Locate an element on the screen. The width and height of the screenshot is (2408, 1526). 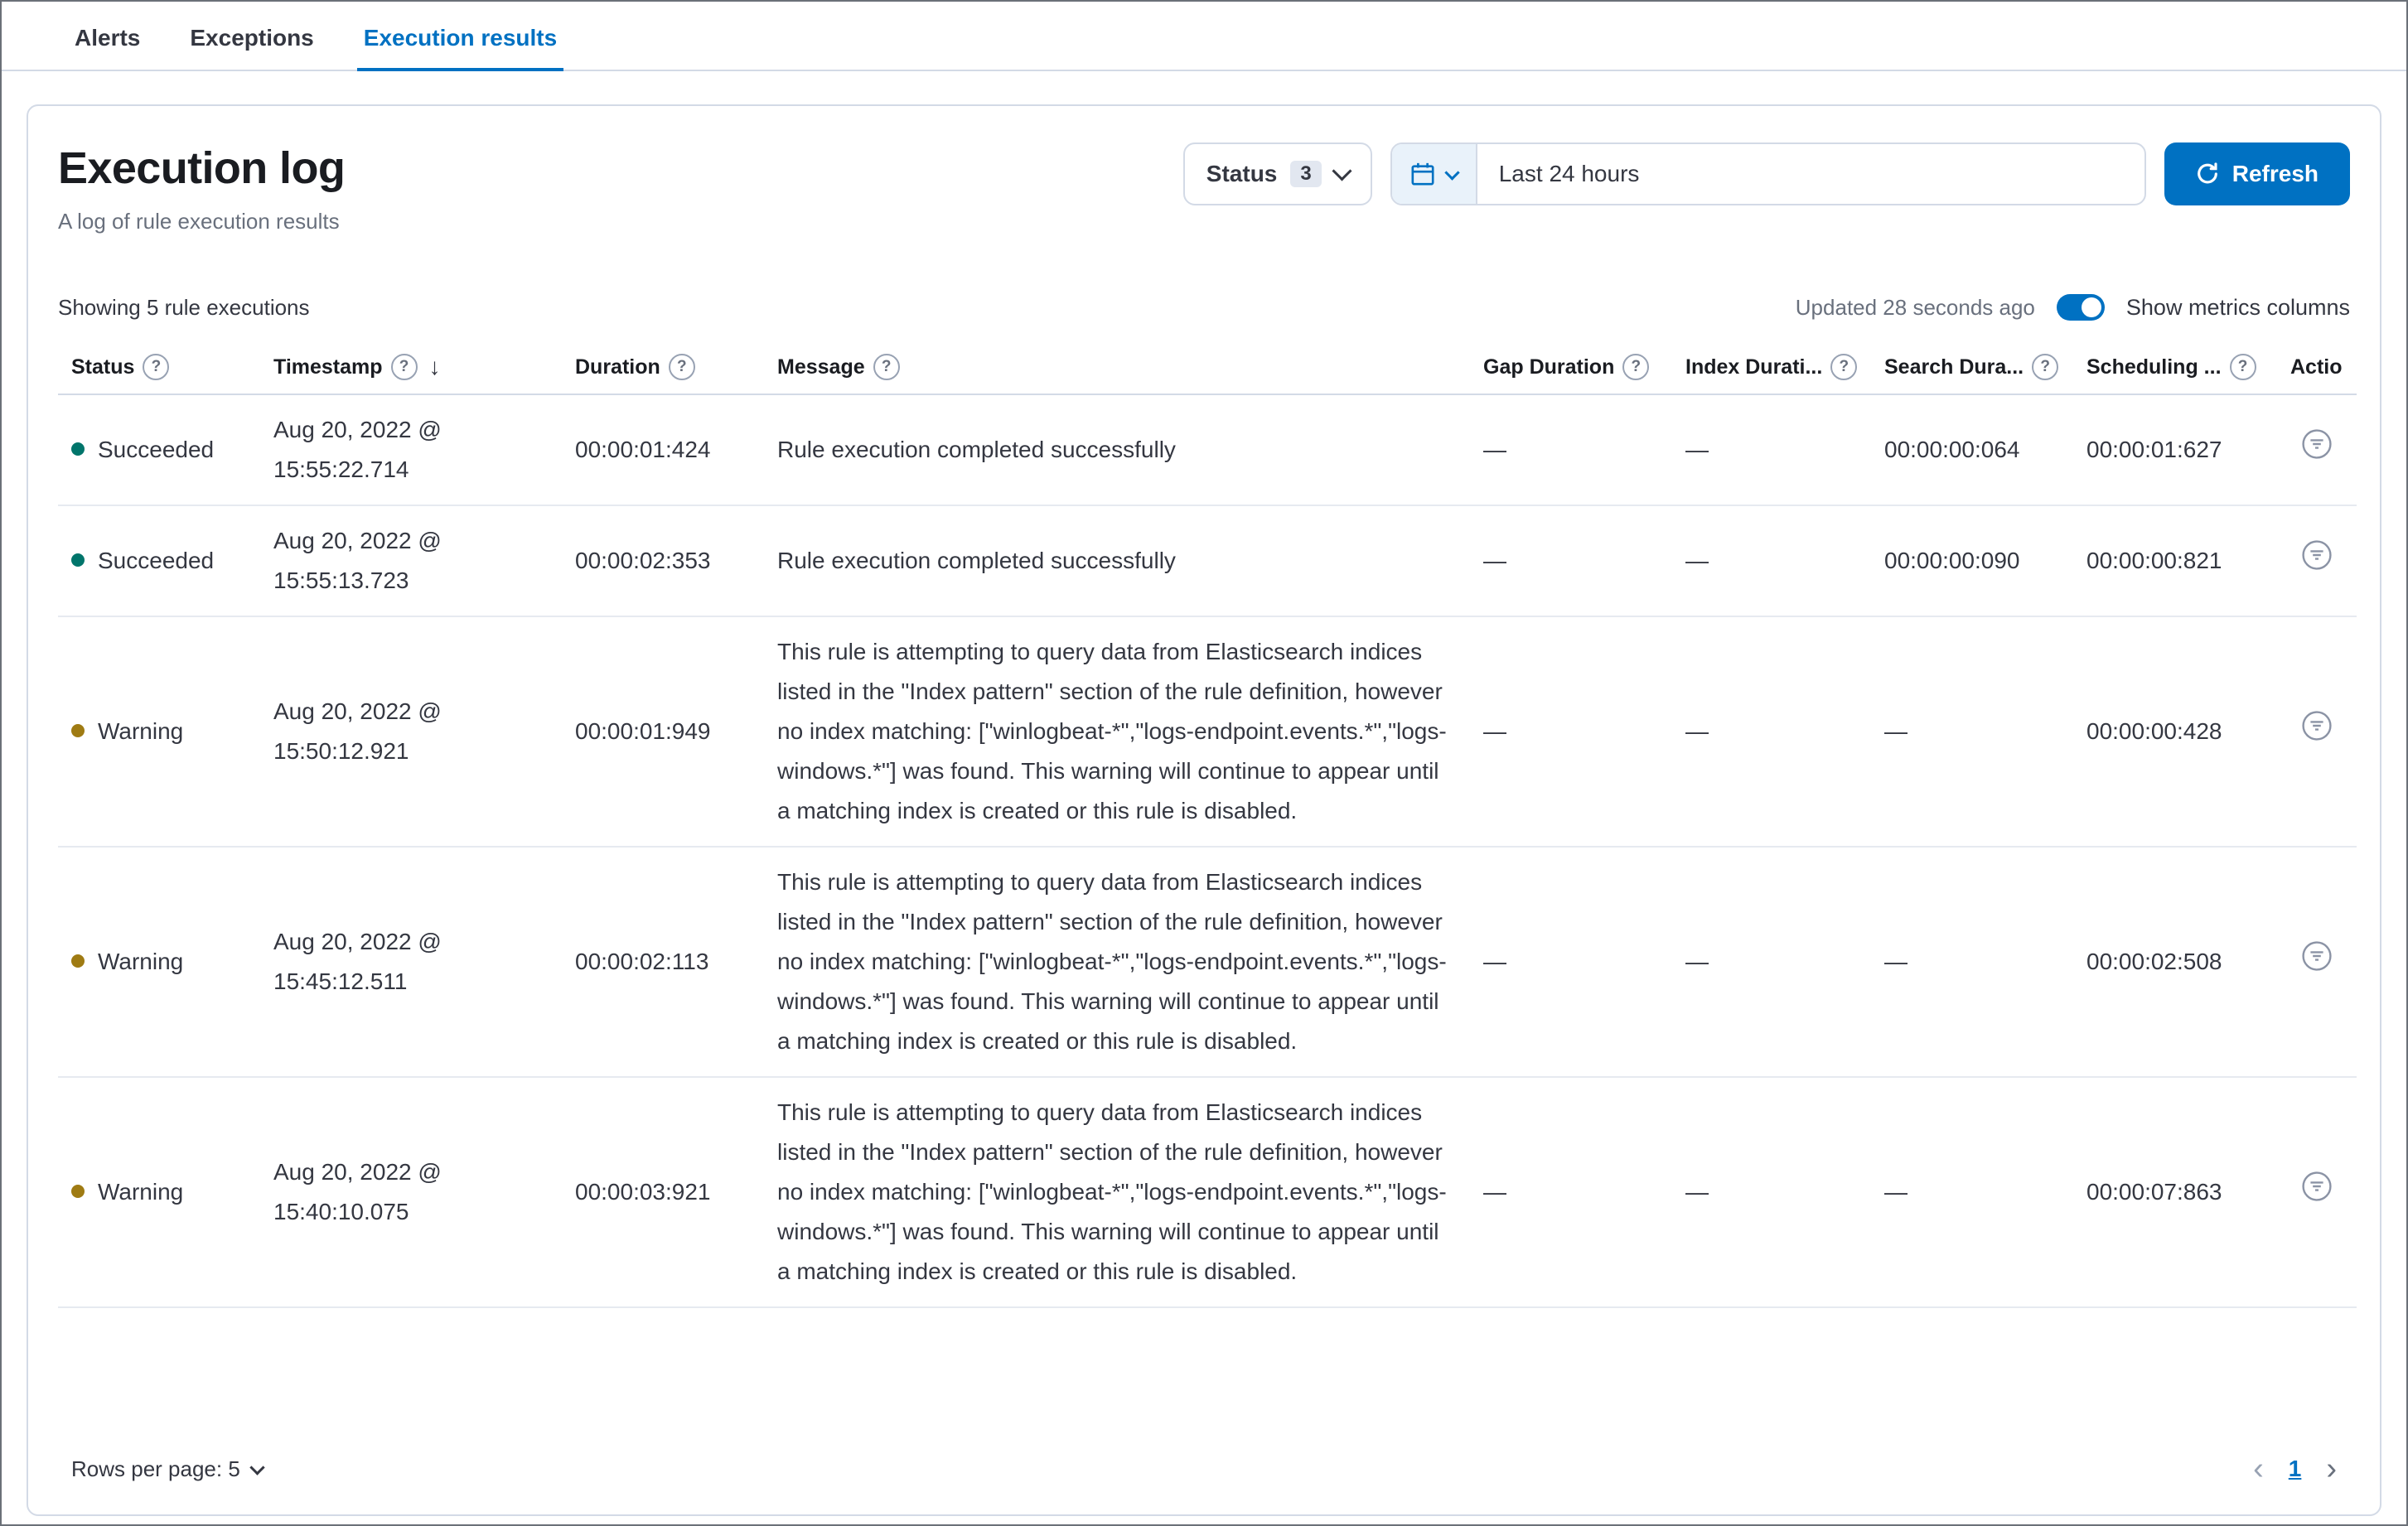
table-footer: Rows per page: 5 ‹ 1 › is located at coordinates (1204, 1460).